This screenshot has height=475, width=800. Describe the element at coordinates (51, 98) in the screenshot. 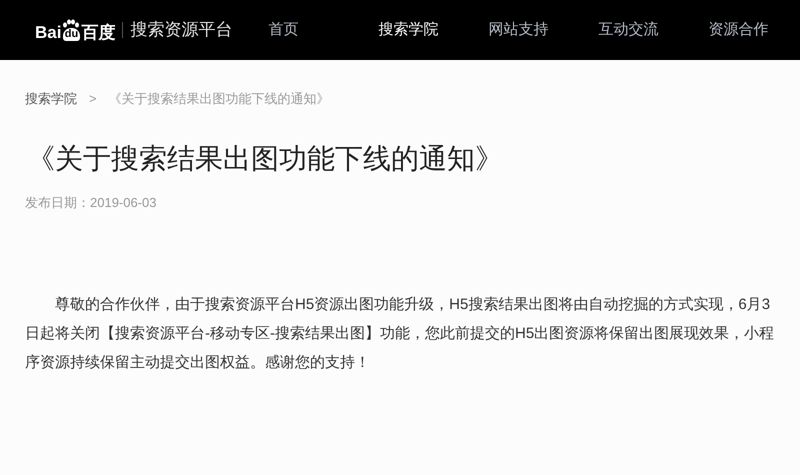

I see `breadcrumb-link: 搜索学院` at that location.